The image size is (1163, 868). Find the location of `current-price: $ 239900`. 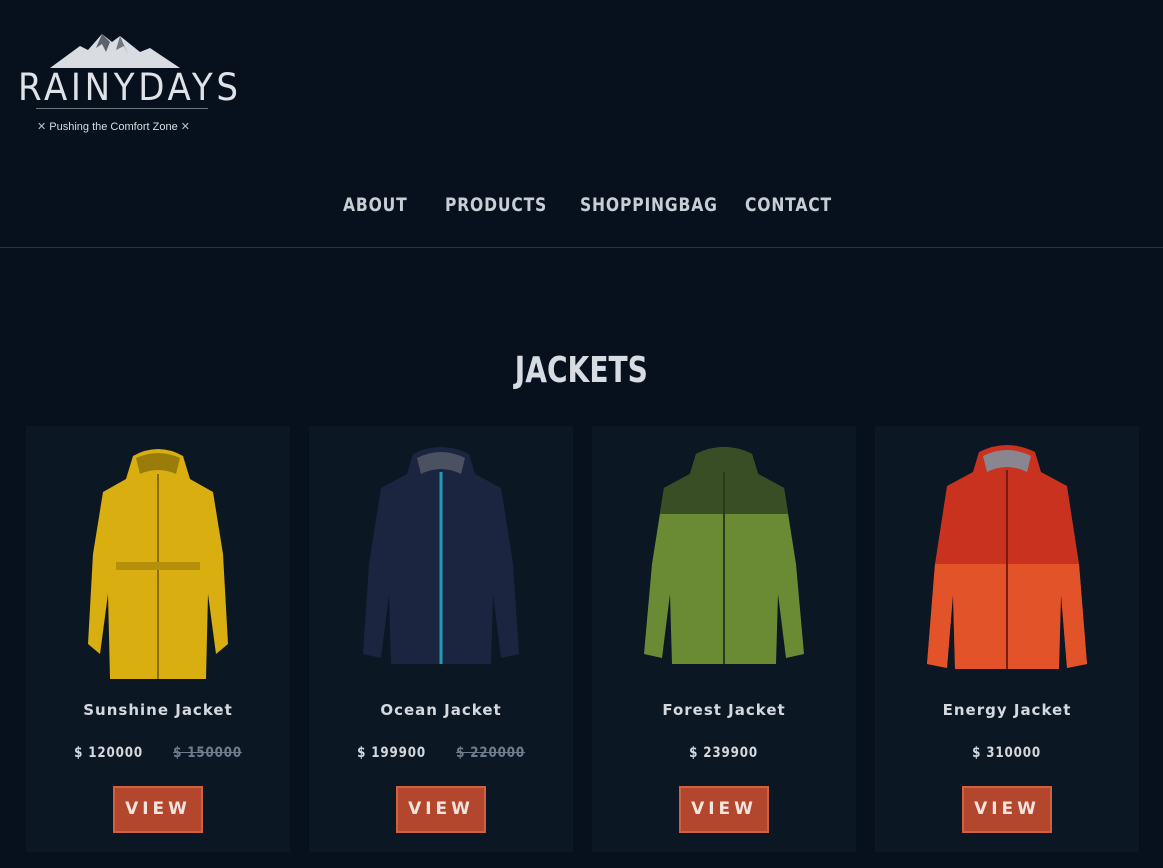

current-price: $ 239900 is located at coordinates (724, 753).